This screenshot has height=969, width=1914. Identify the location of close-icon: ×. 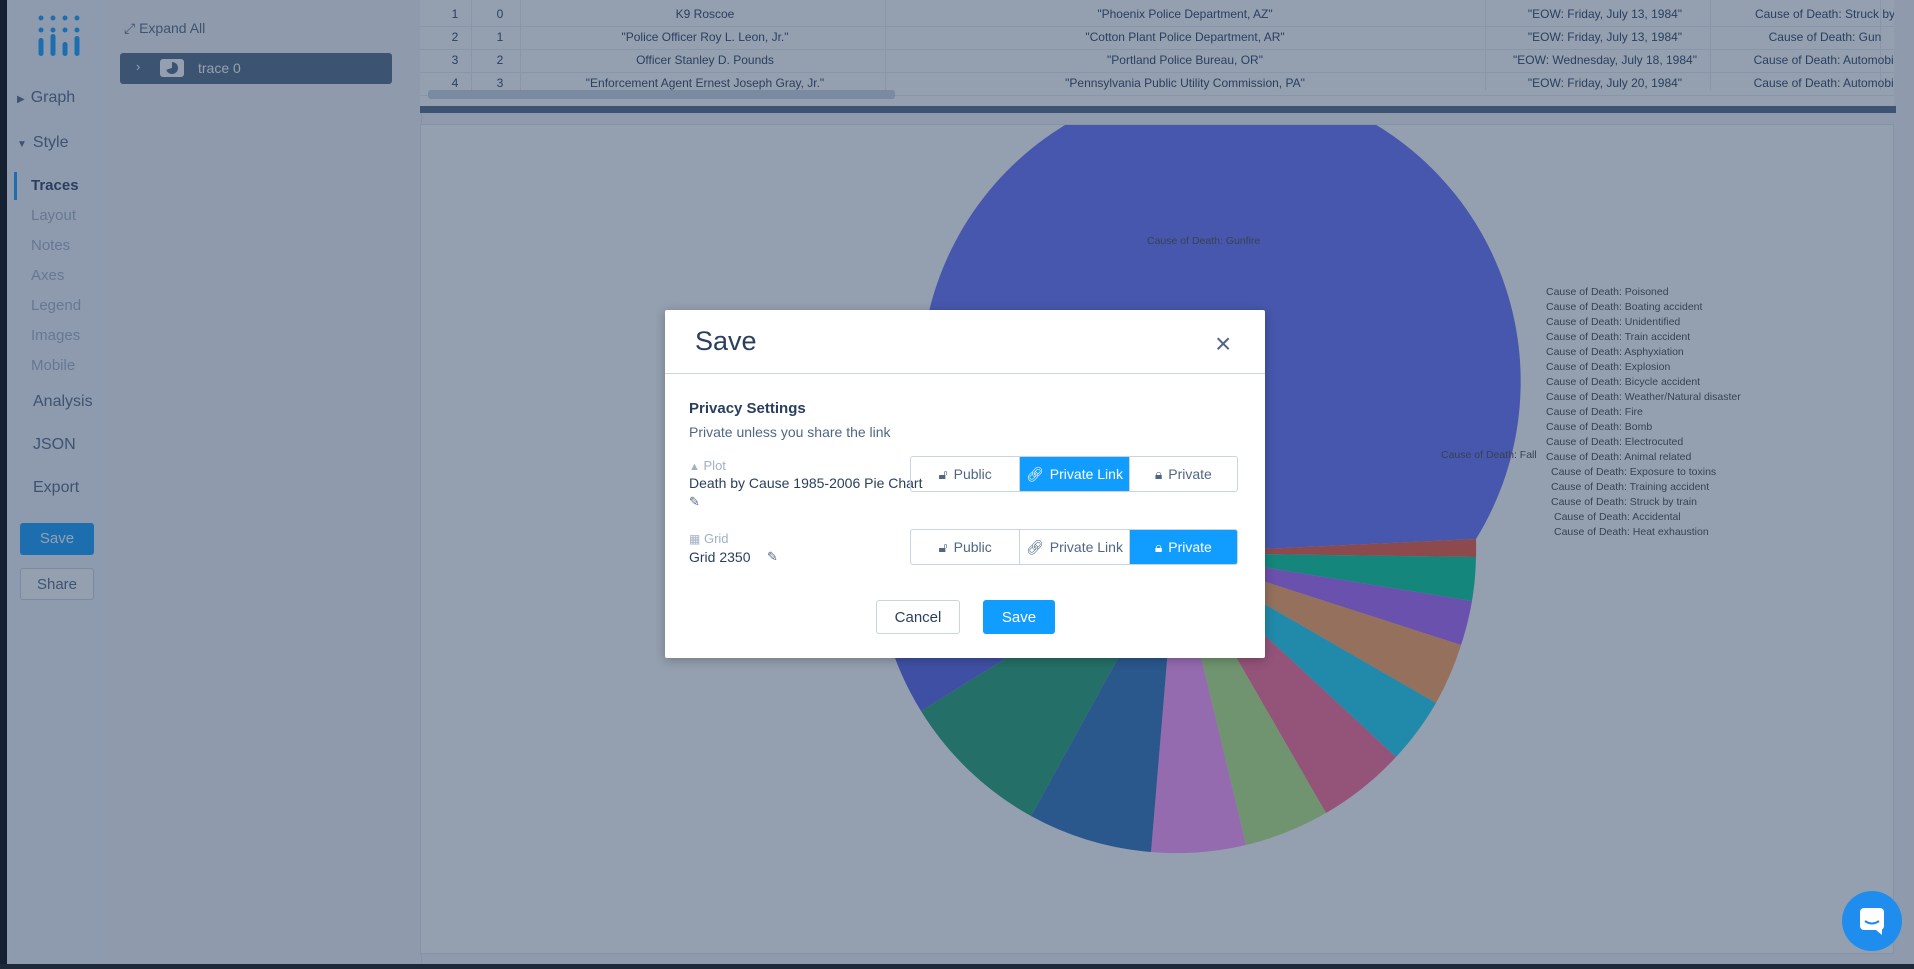
(1223, 344).